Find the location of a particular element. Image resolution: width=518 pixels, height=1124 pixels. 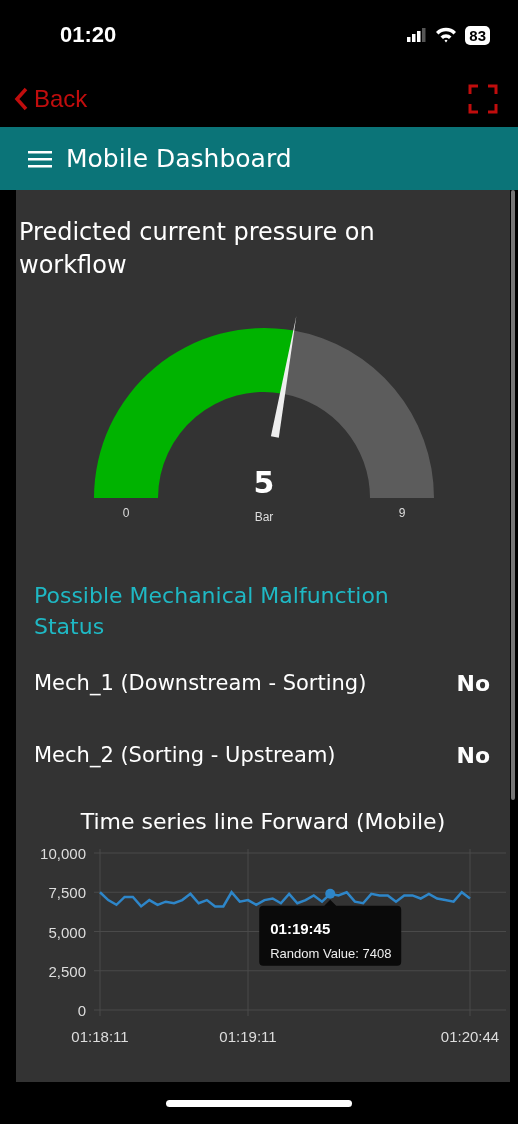

y-tick-label: 7,500 is located at coordinates (67, 893).